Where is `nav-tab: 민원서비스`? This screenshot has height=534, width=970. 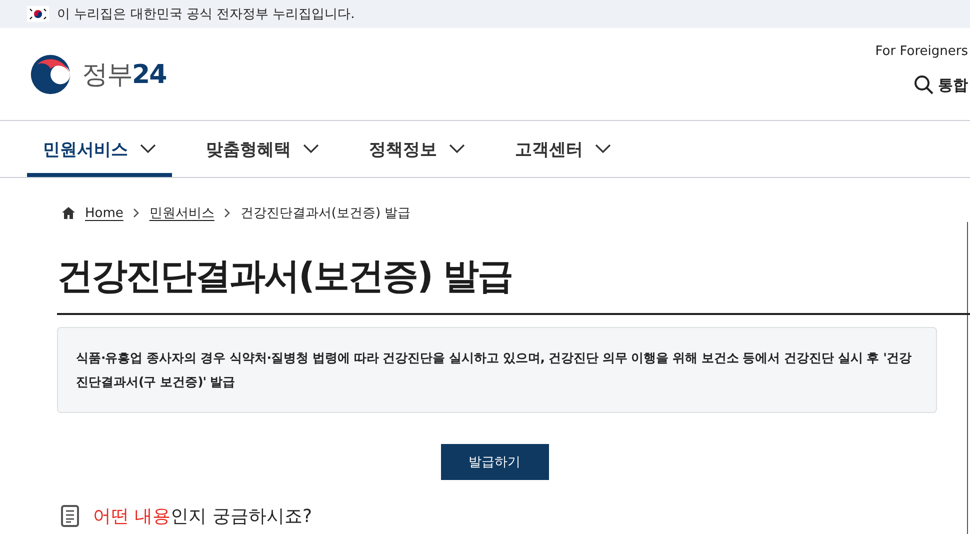
nav-tab: 민원서비스 is located at coordinates (99, 149).